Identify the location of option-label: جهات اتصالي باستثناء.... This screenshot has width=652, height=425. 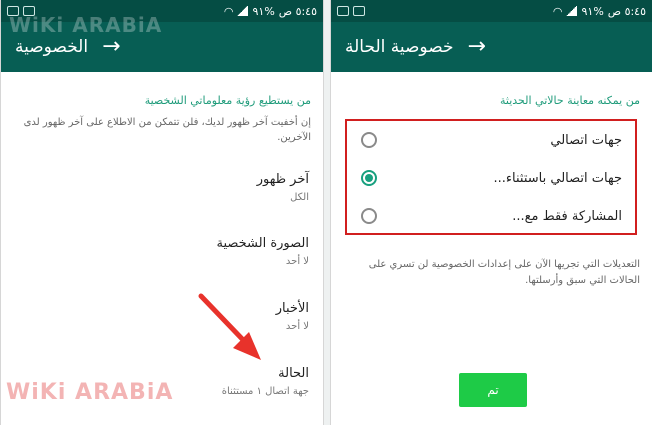
(557, 178).